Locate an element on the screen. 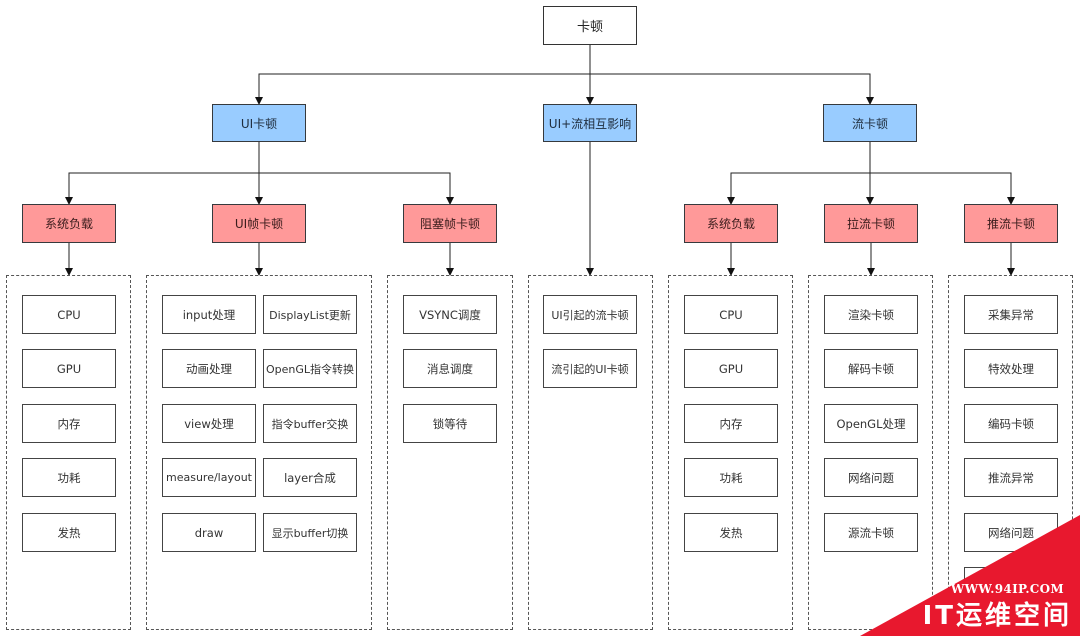  leaf-item: OpenGL指令转换 is located at coordinates (310, 368).